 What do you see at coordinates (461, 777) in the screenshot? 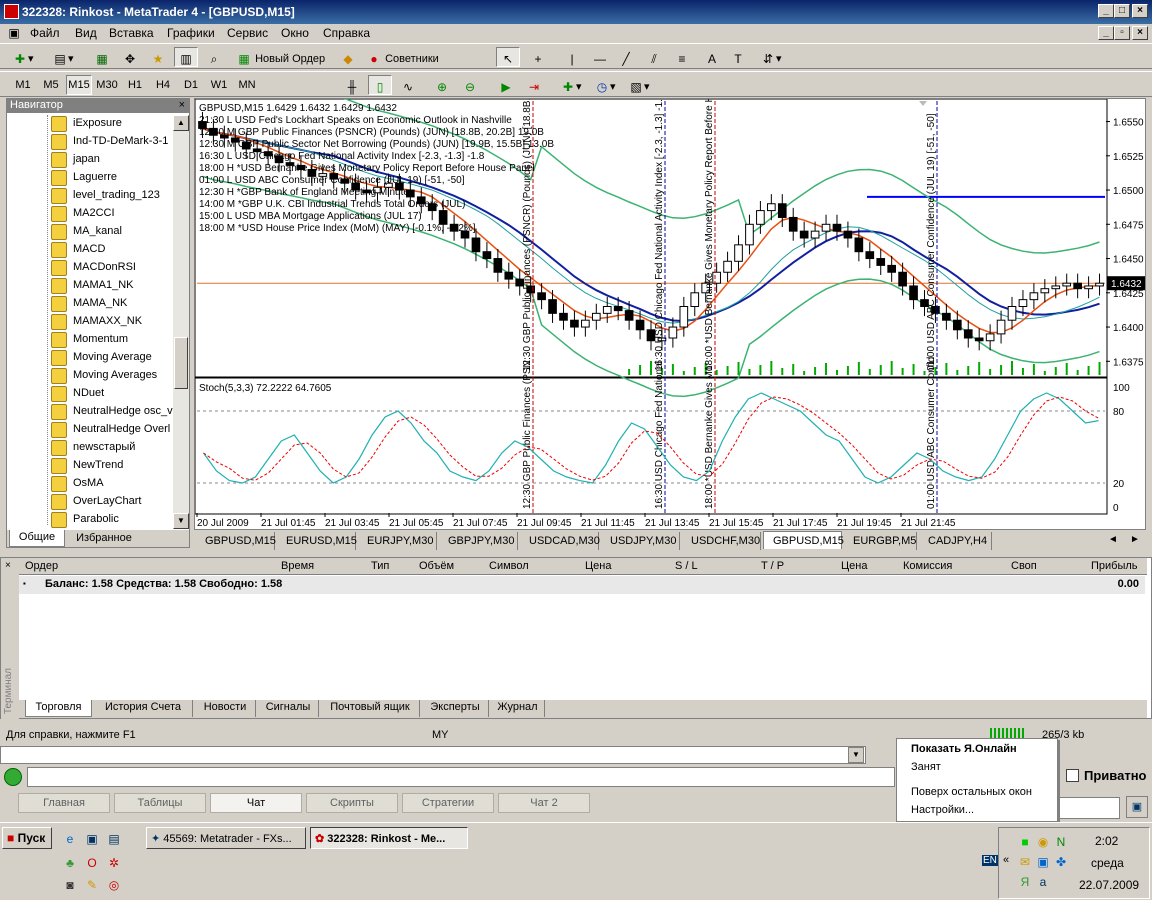
I see `chat-message-input` at bounding box center [461, 777].